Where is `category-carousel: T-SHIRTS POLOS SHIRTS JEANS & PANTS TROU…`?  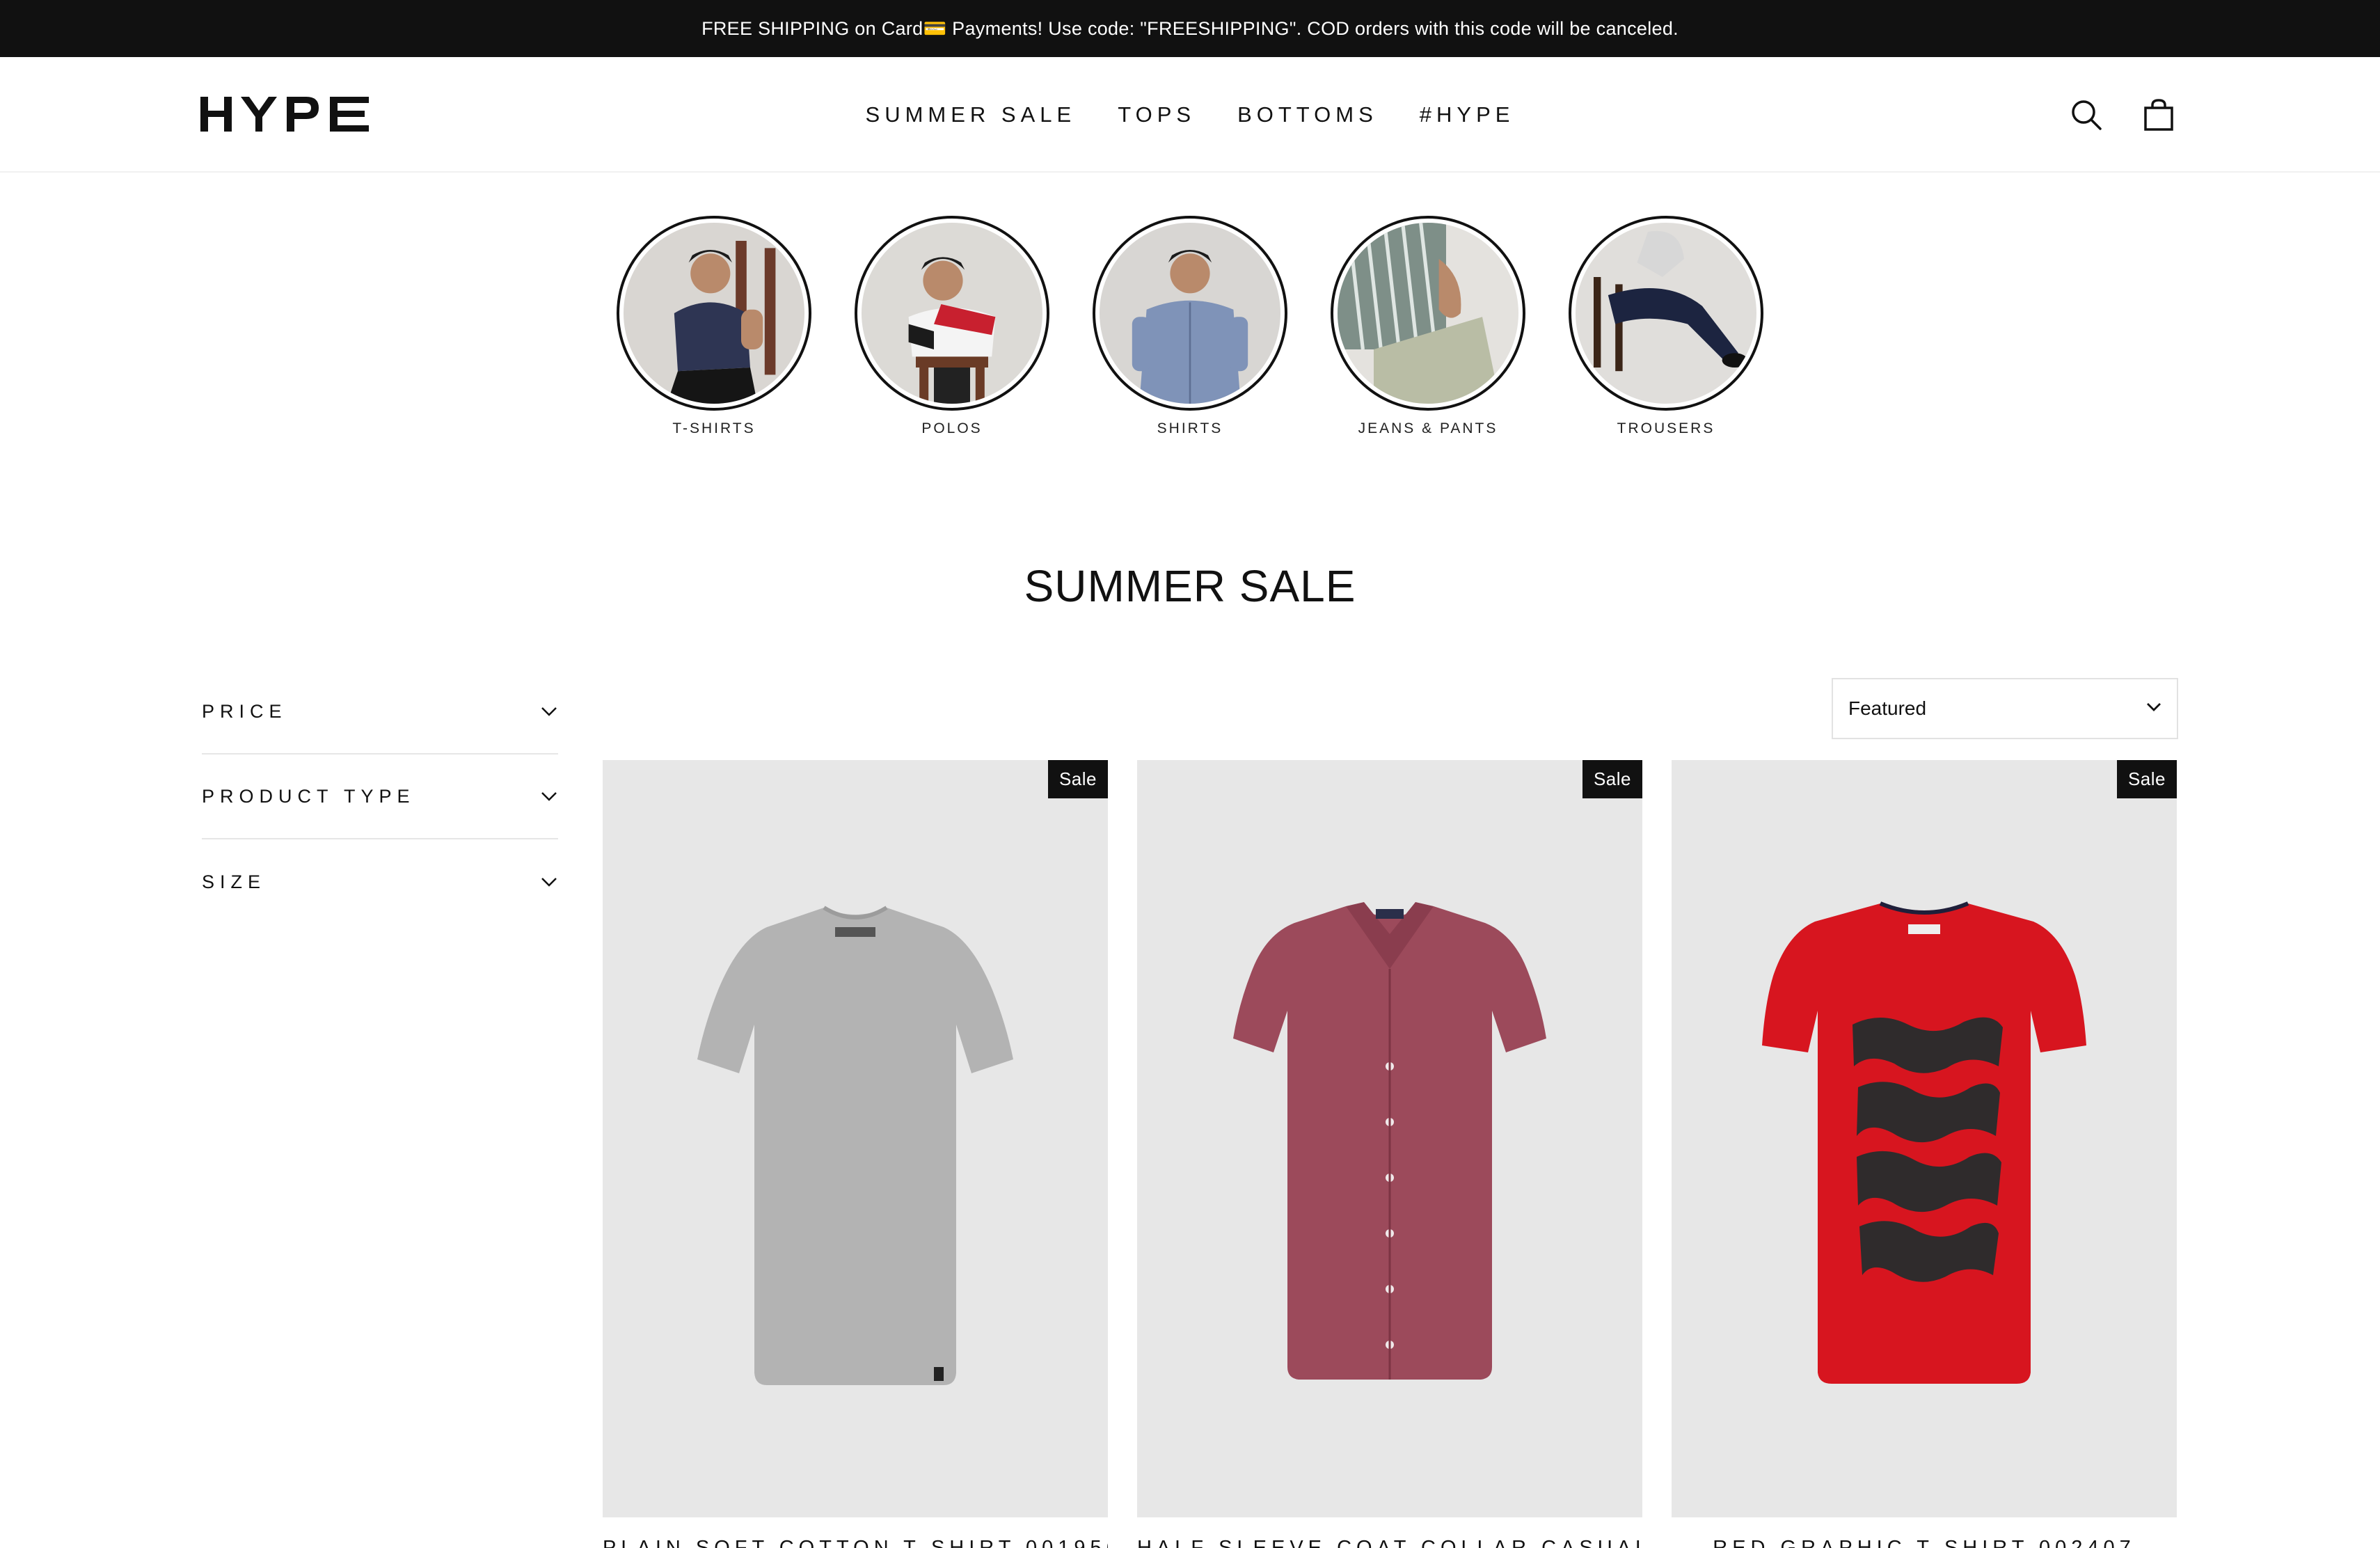
category-carousel: T-SHIRTS POLOS SHIRTS JEANS & PANTS TROU… is located at coordinates (1190, 330).